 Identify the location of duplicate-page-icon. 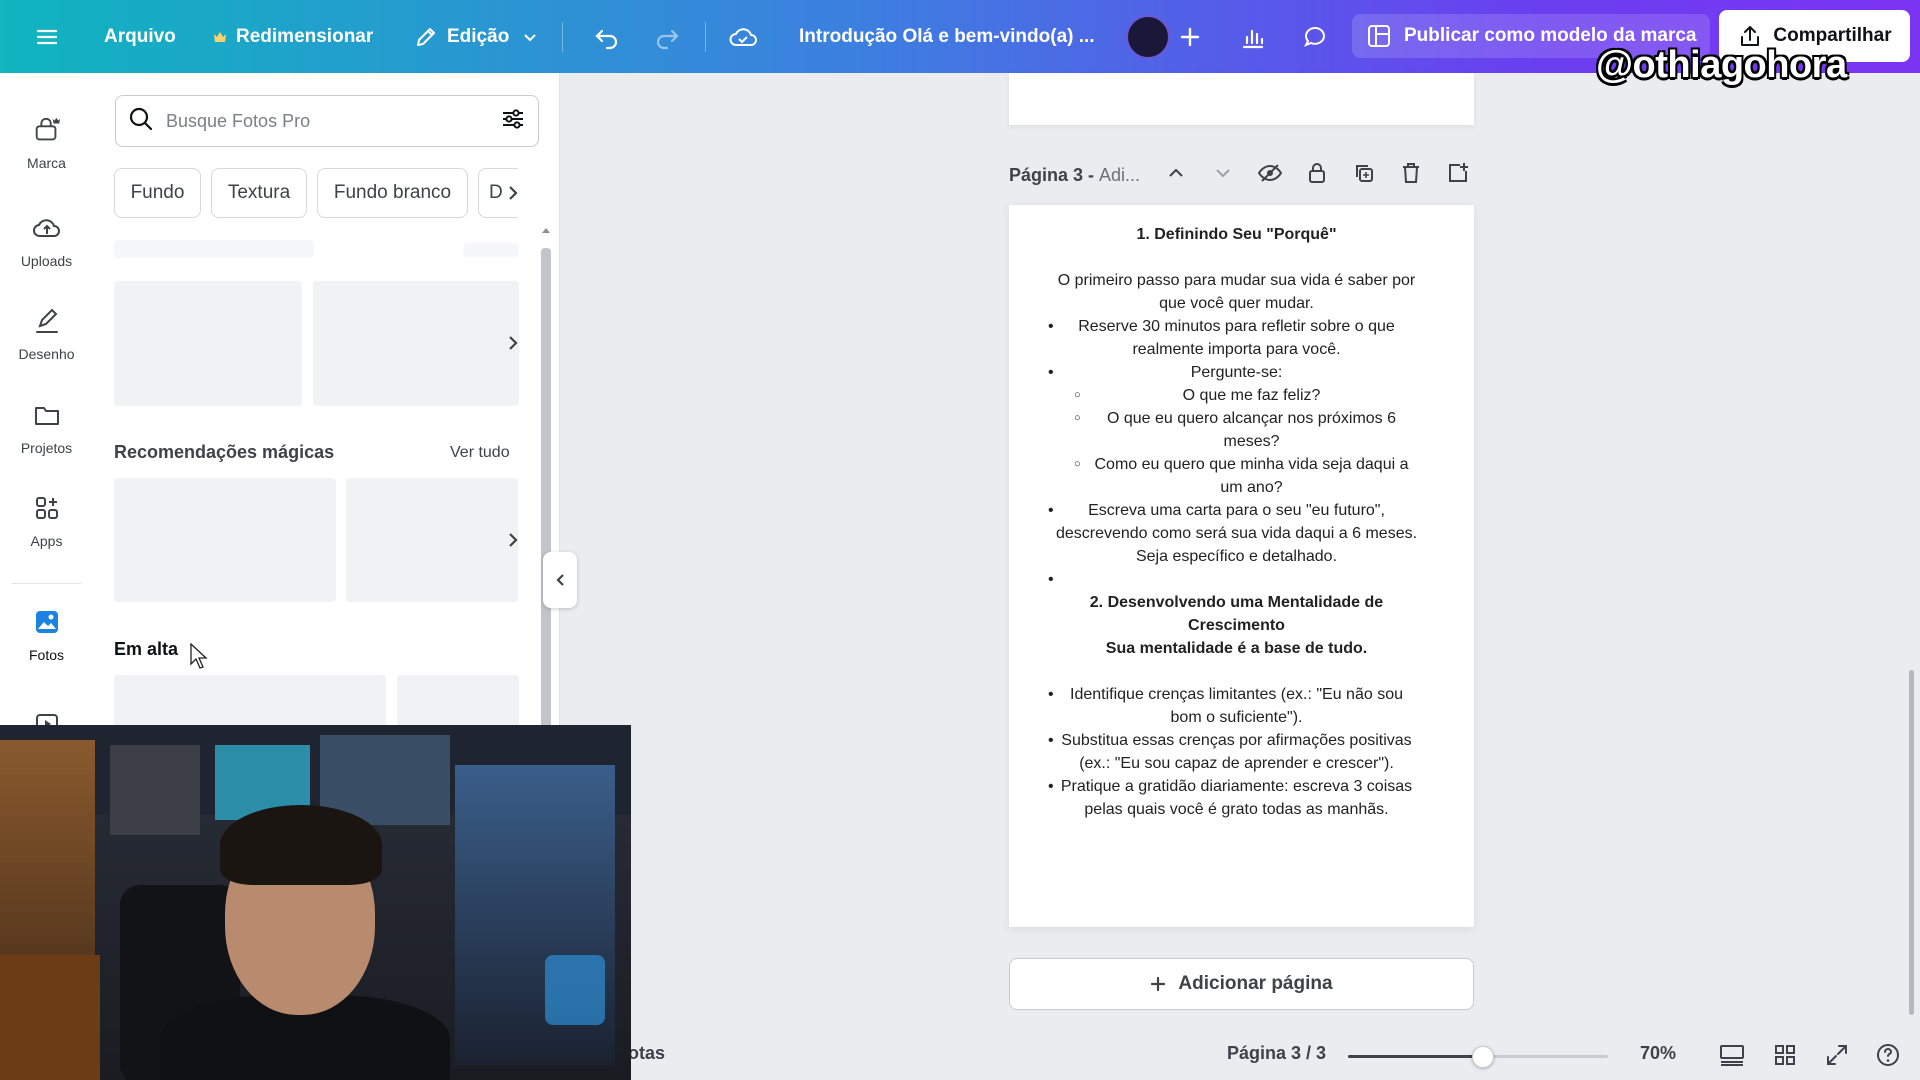
(1364, 173).